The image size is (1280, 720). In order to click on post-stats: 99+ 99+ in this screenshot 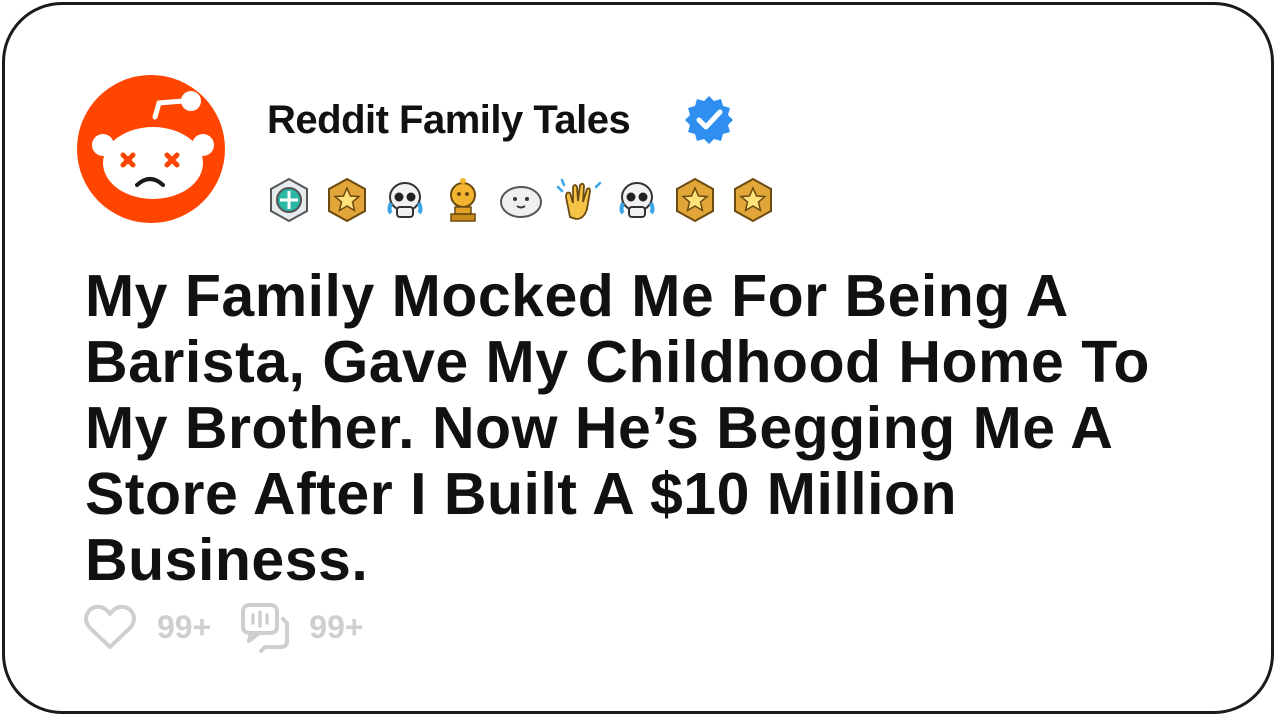, I will do `click(223, 627)`.